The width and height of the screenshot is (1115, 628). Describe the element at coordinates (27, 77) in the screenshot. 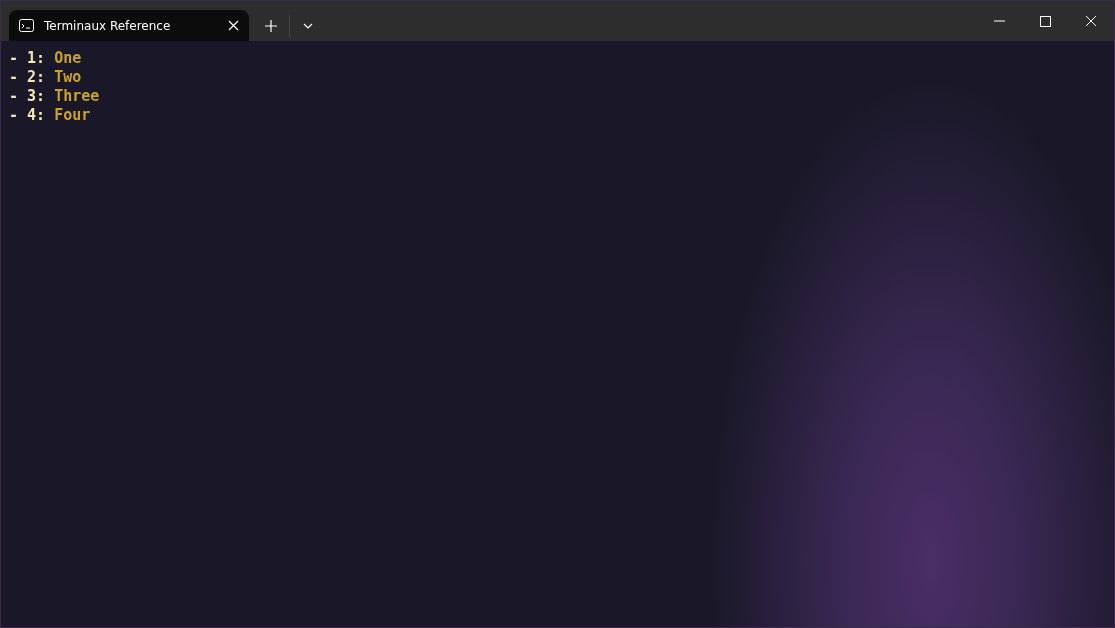

I see `list-marker: - 2:` at that location.